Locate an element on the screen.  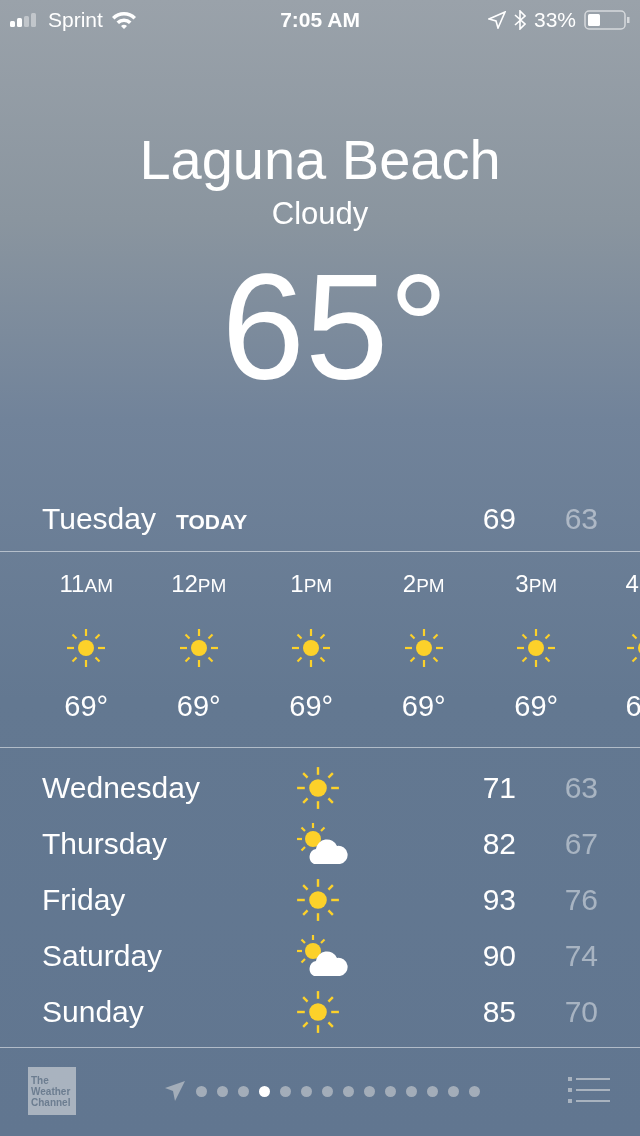
hourly-temperature: 6 is located at coordinates (632, 706).